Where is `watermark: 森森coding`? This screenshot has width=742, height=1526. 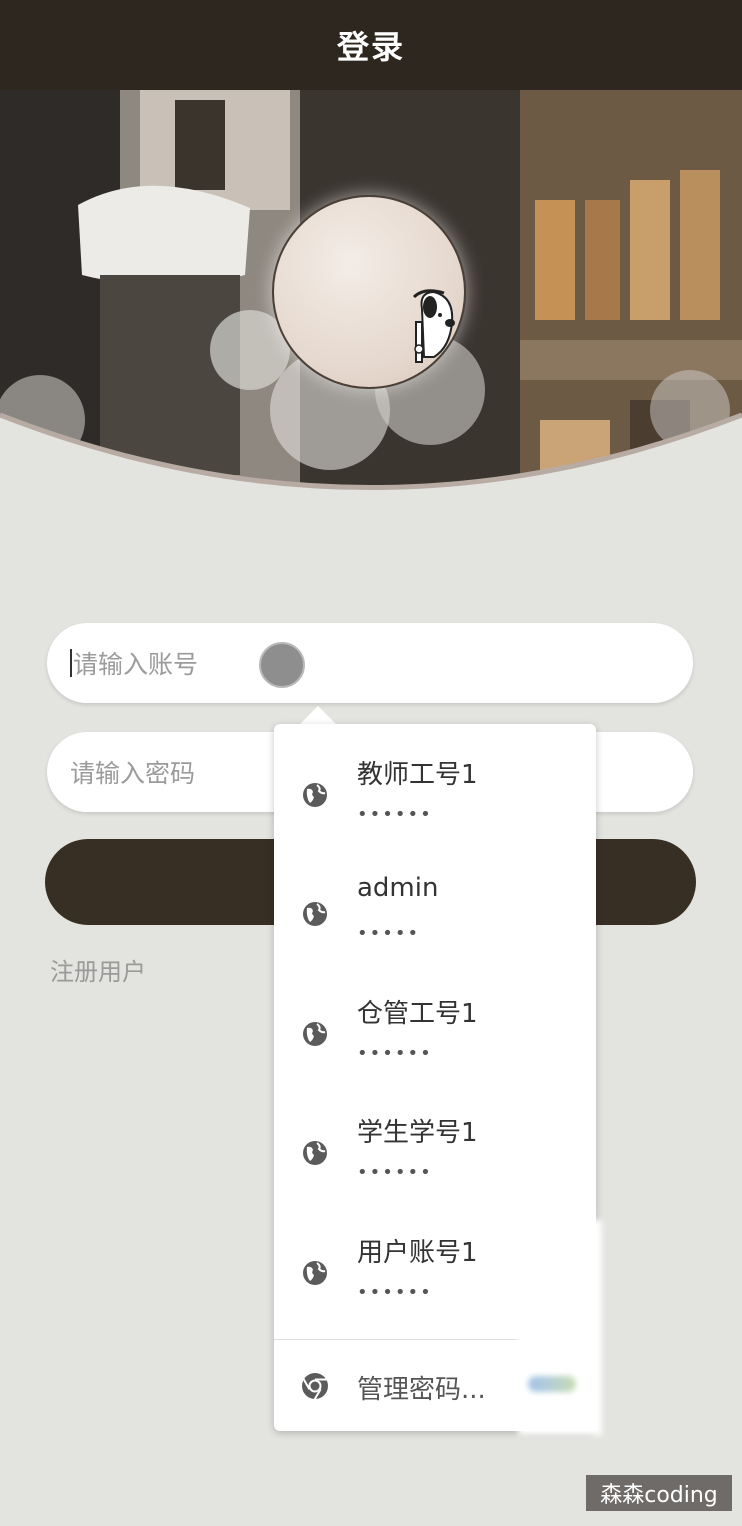 watermark: 森森coding is located at coordinates (659, 1493).